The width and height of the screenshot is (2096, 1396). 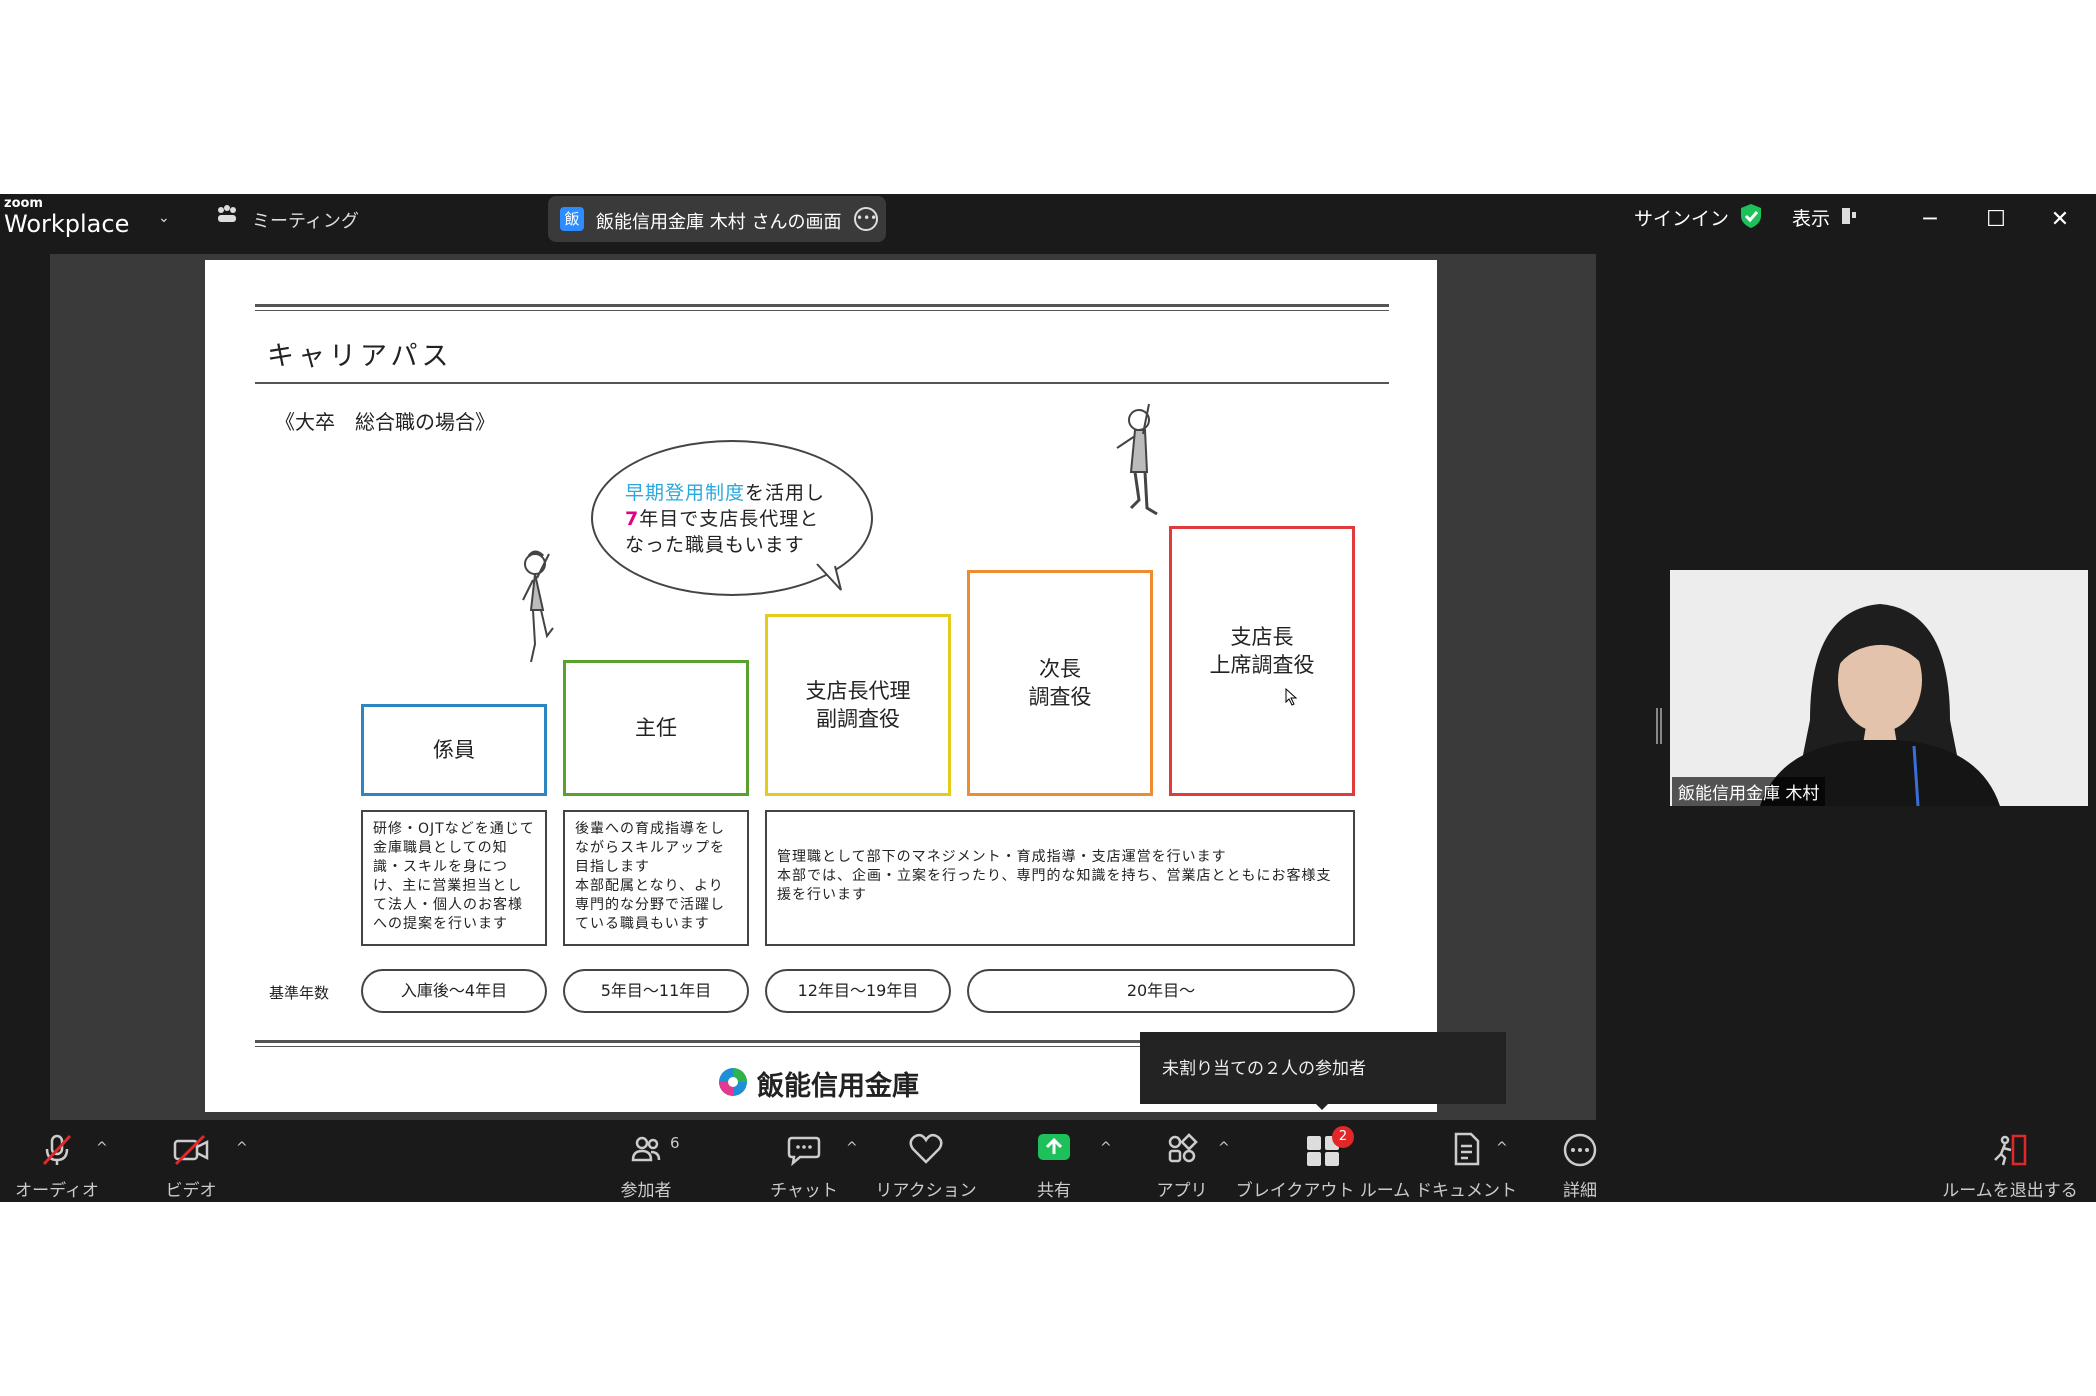 I want to click on chat-icon, so click(x=804, y=1151).